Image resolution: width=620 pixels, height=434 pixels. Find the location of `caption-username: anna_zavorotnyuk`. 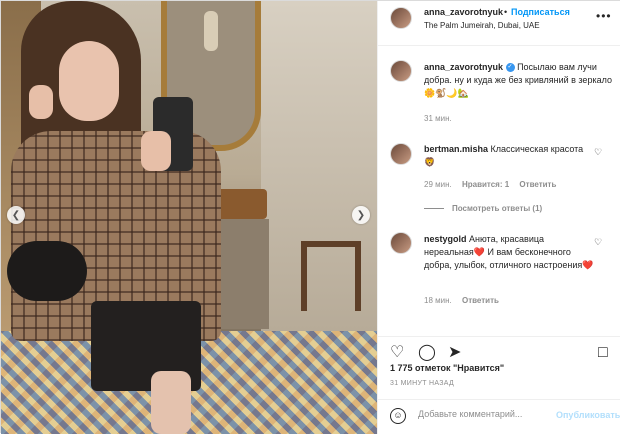

caption-username: anna_zavorotnyuk is located at coordinates (463, 67).